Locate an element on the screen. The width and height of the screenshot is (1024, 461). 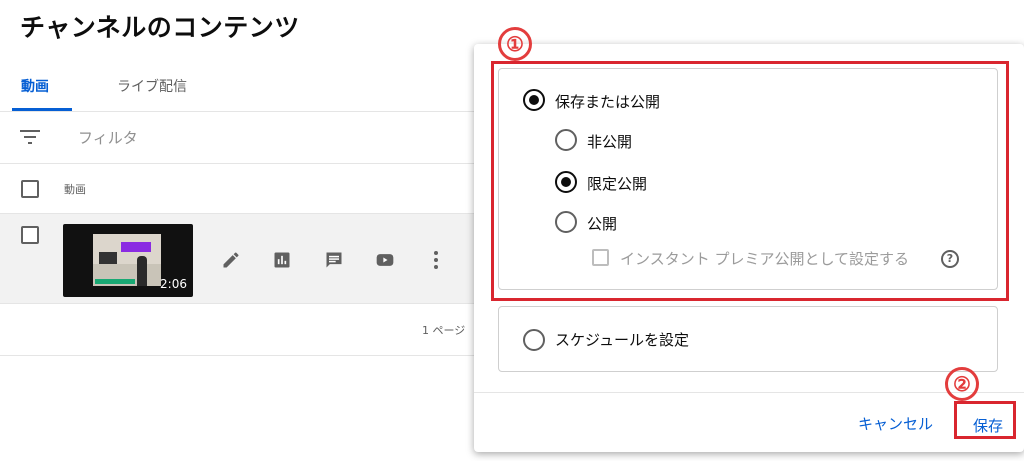
filter-icon is located at coordinates (30, 138).